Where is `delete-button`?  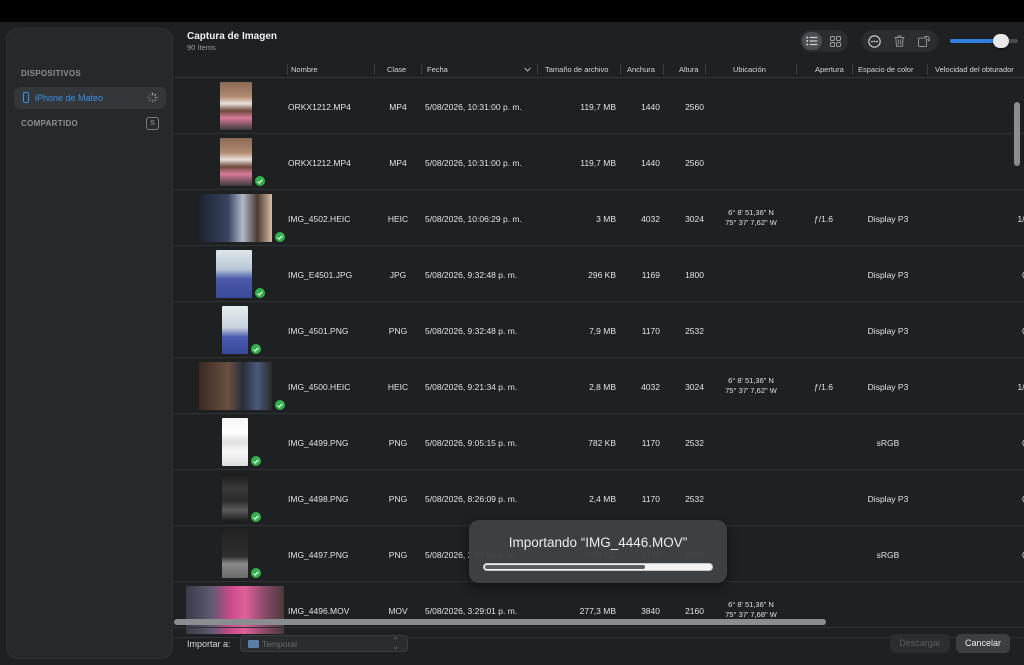 delete-button is located at coordinates (899, 41).